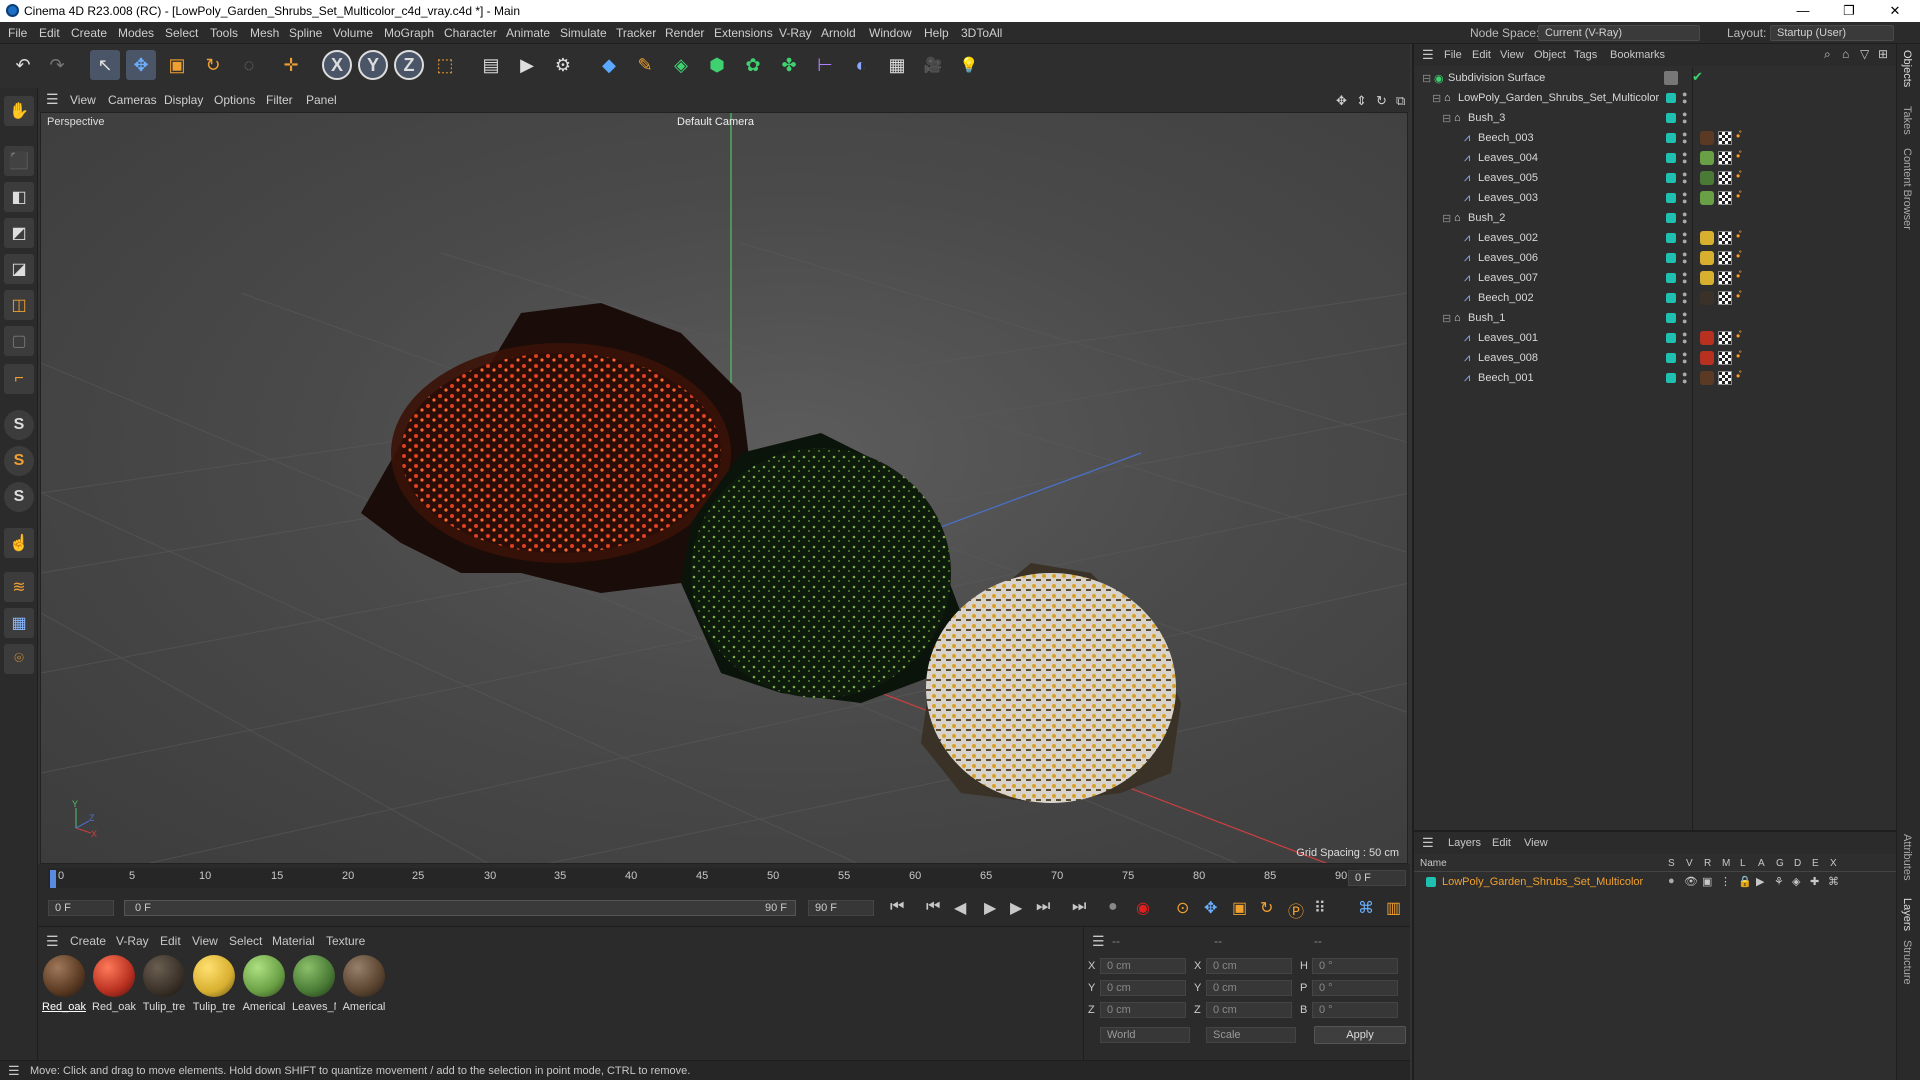  I want to click on current-frame-field: 0 F, so click(1377, 878).